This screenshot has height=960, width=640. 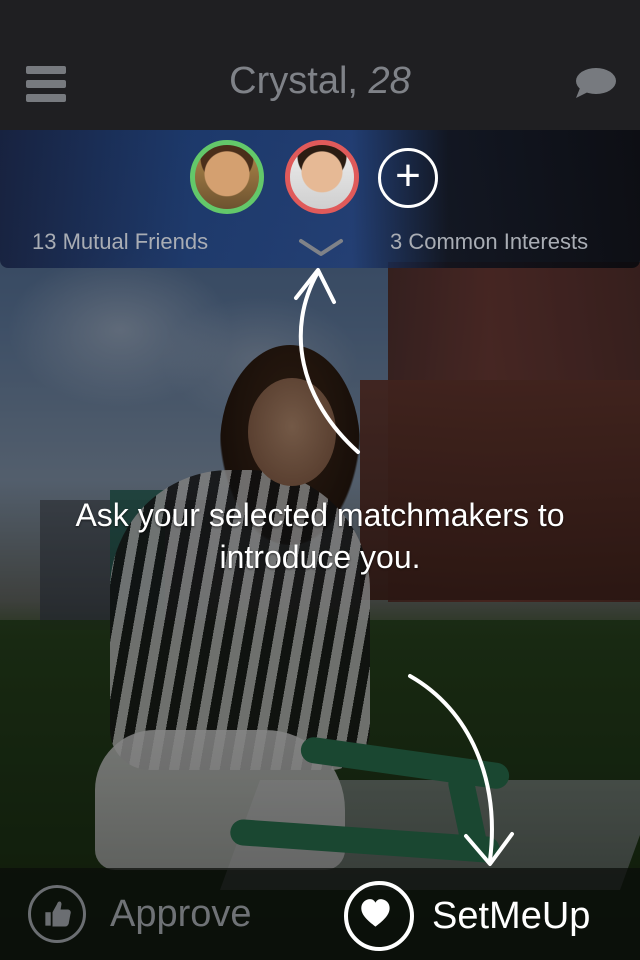 What do you see at coordinates (120, 242) in the screenshot?
I see `mutual-friends-label: 13 Mutual Friends` at bounding box center [120, 242].